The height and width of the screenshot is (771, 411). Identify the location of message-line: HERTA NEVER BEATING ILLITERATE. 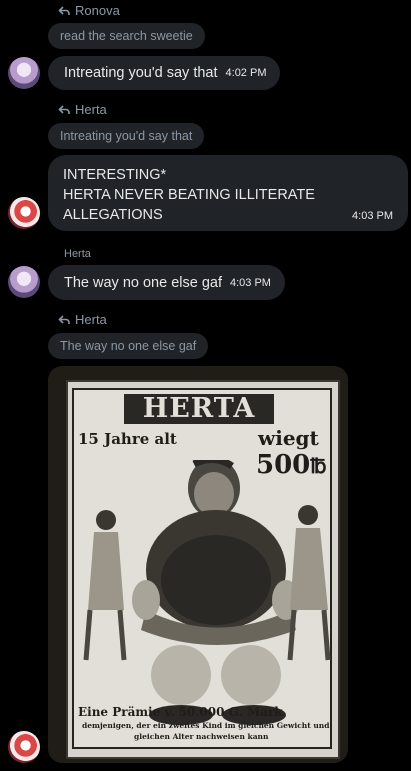
(189, 195).